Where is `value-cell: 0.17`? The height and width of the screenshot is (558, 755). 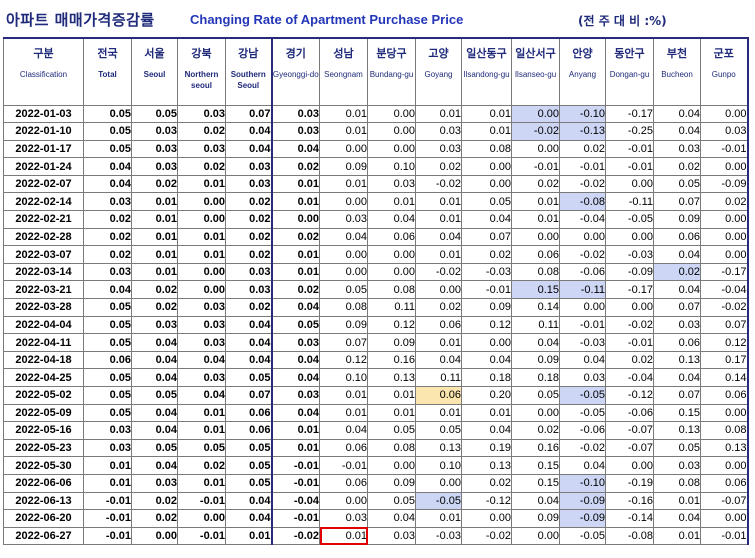 value-cell: 0.17 is located at coordinates (724, 360).